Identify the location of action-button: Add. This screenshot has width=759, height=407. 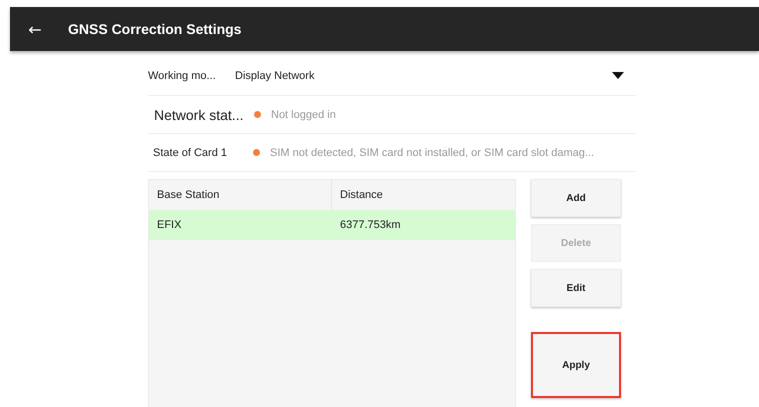
(576, 198).